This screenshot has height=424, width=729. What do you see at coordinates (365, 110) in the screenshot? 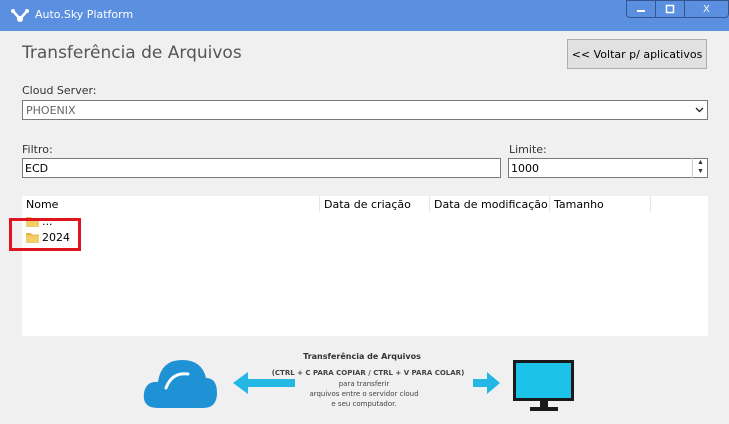
I see `cloud-server-select: PHOENIX` at bounding box center [365, 110].